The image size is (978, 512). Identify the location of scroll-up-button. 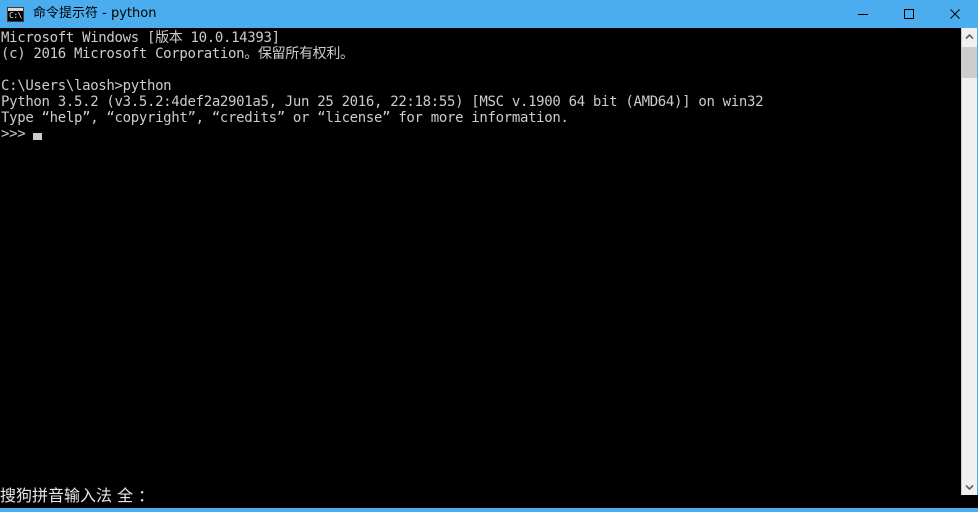
(969, 36).